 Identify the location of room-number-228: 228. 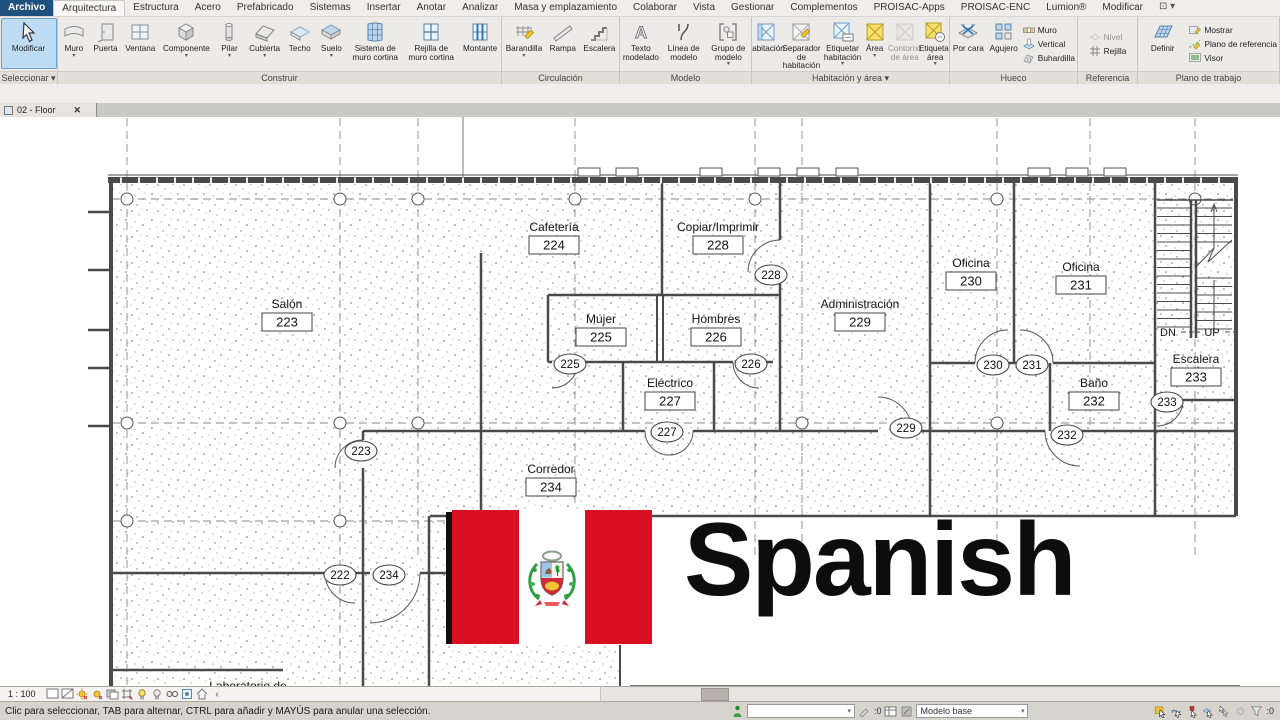
(718, 245).